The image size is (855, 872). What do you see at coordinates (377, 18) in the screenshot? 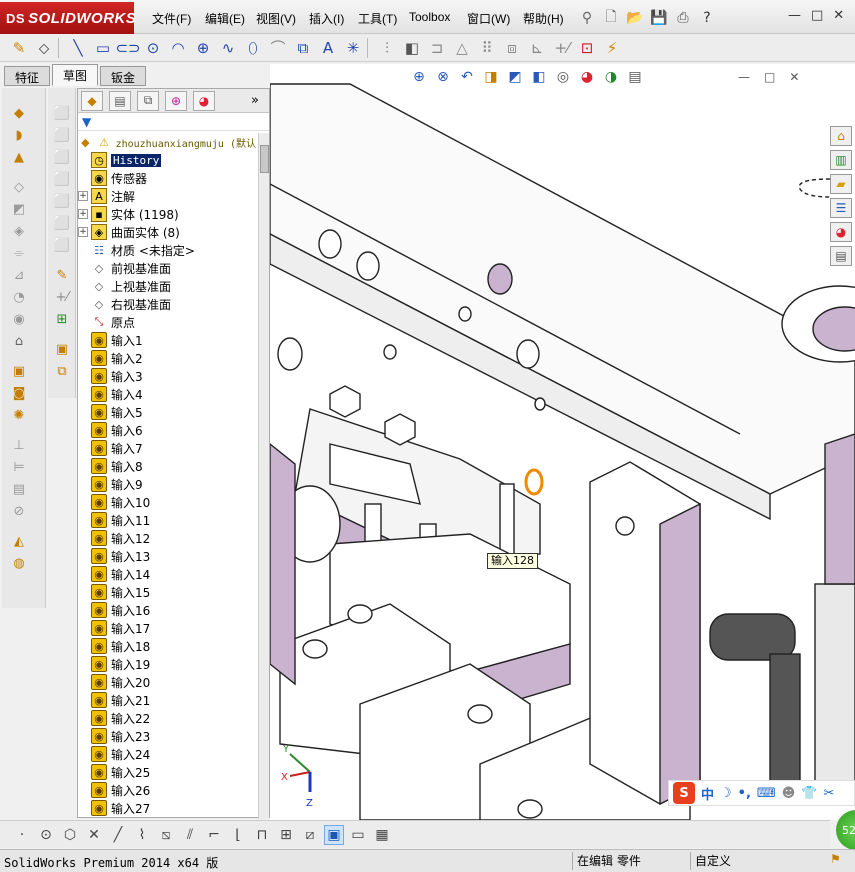
I see `menu-tools: 工具(T)` at bounding box center [377, 18].